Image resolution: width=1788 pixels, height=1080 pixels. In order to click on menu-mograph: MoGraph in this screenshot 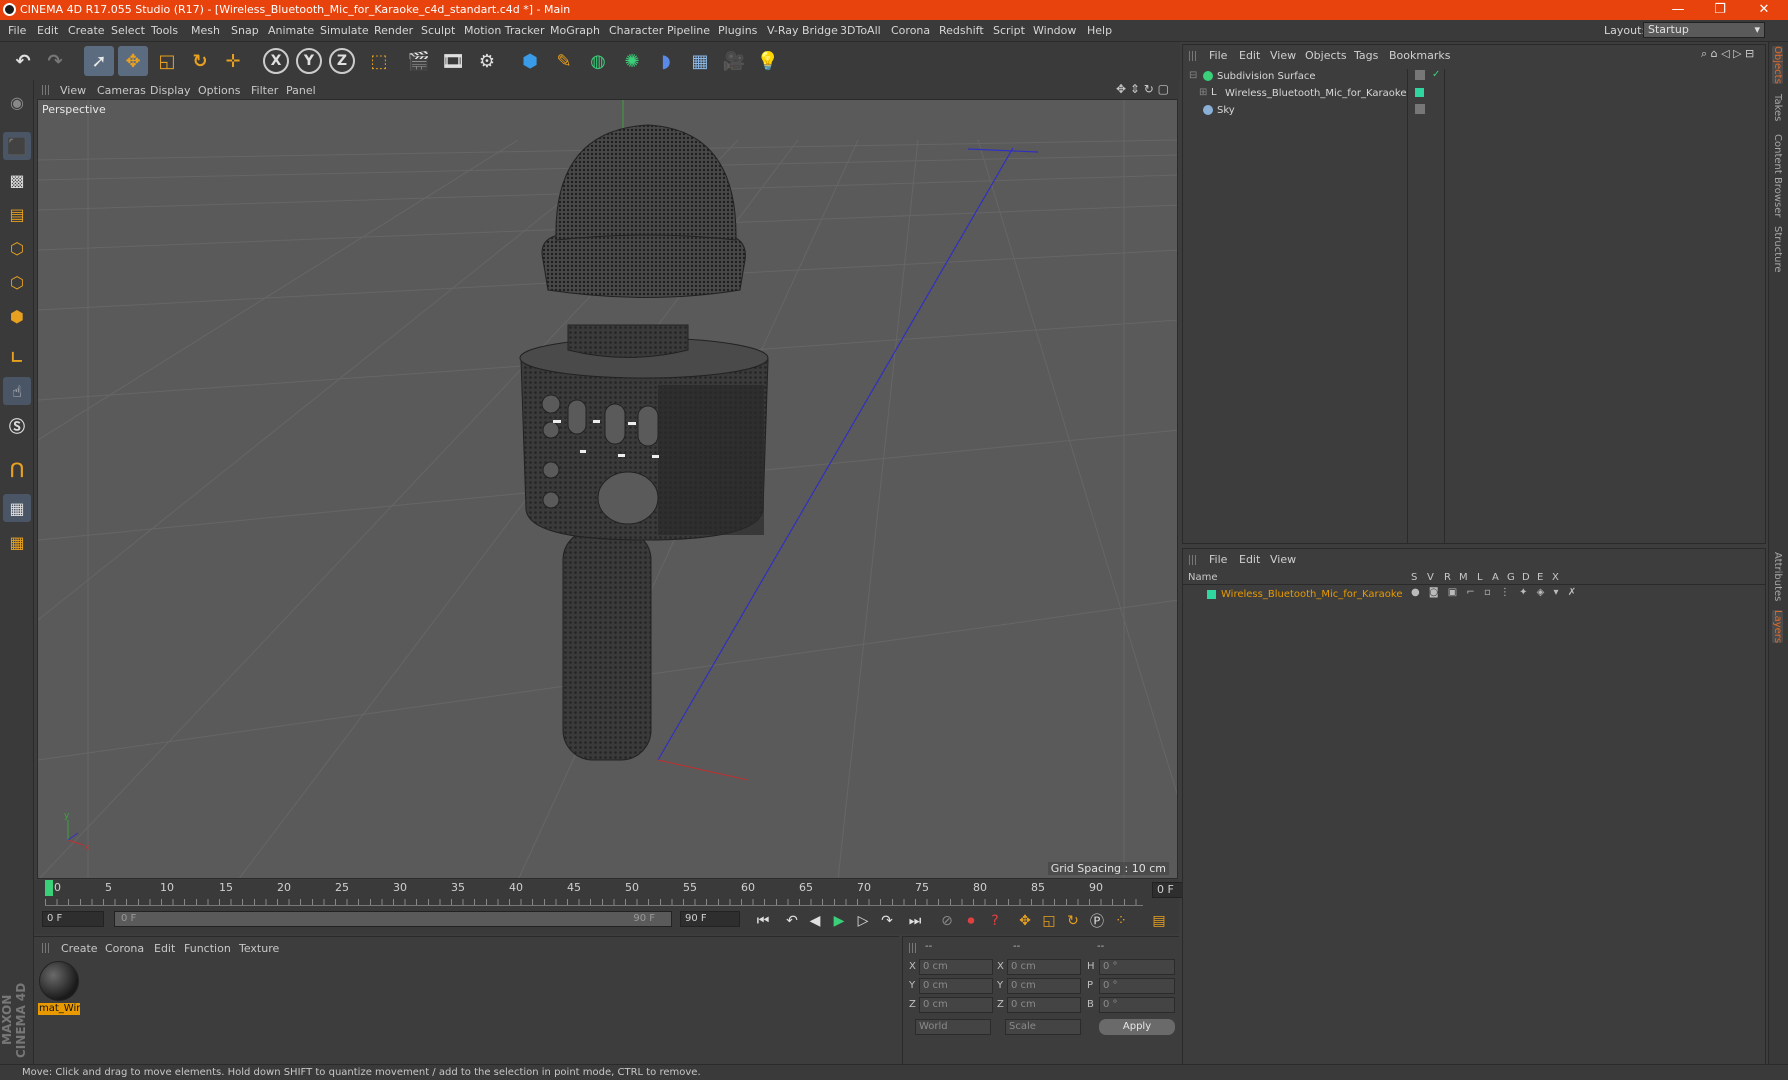, I will do `click(575, 30)`.